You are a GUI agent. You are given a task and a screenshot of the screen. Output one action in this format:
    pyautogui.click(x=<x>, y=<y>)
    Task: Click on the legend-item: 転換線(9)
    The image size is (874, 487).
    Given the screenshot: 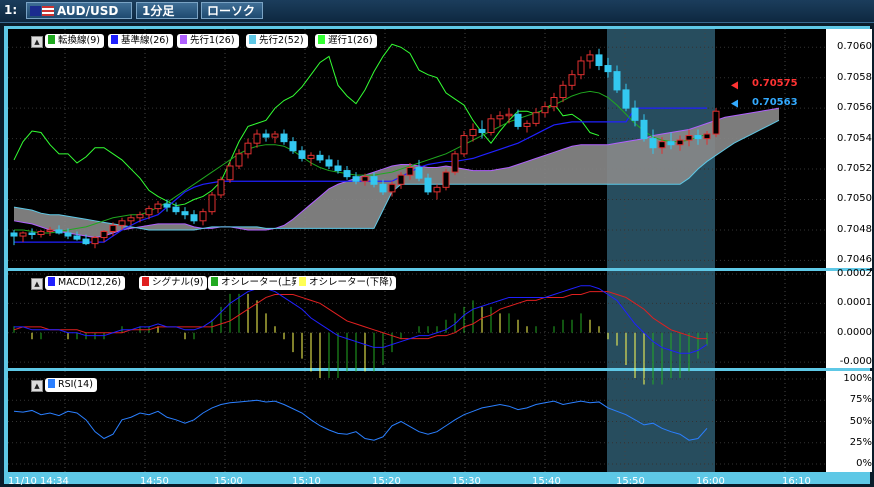 What is the action you would take?
    pyautogui.click(x=74, y=41)
    